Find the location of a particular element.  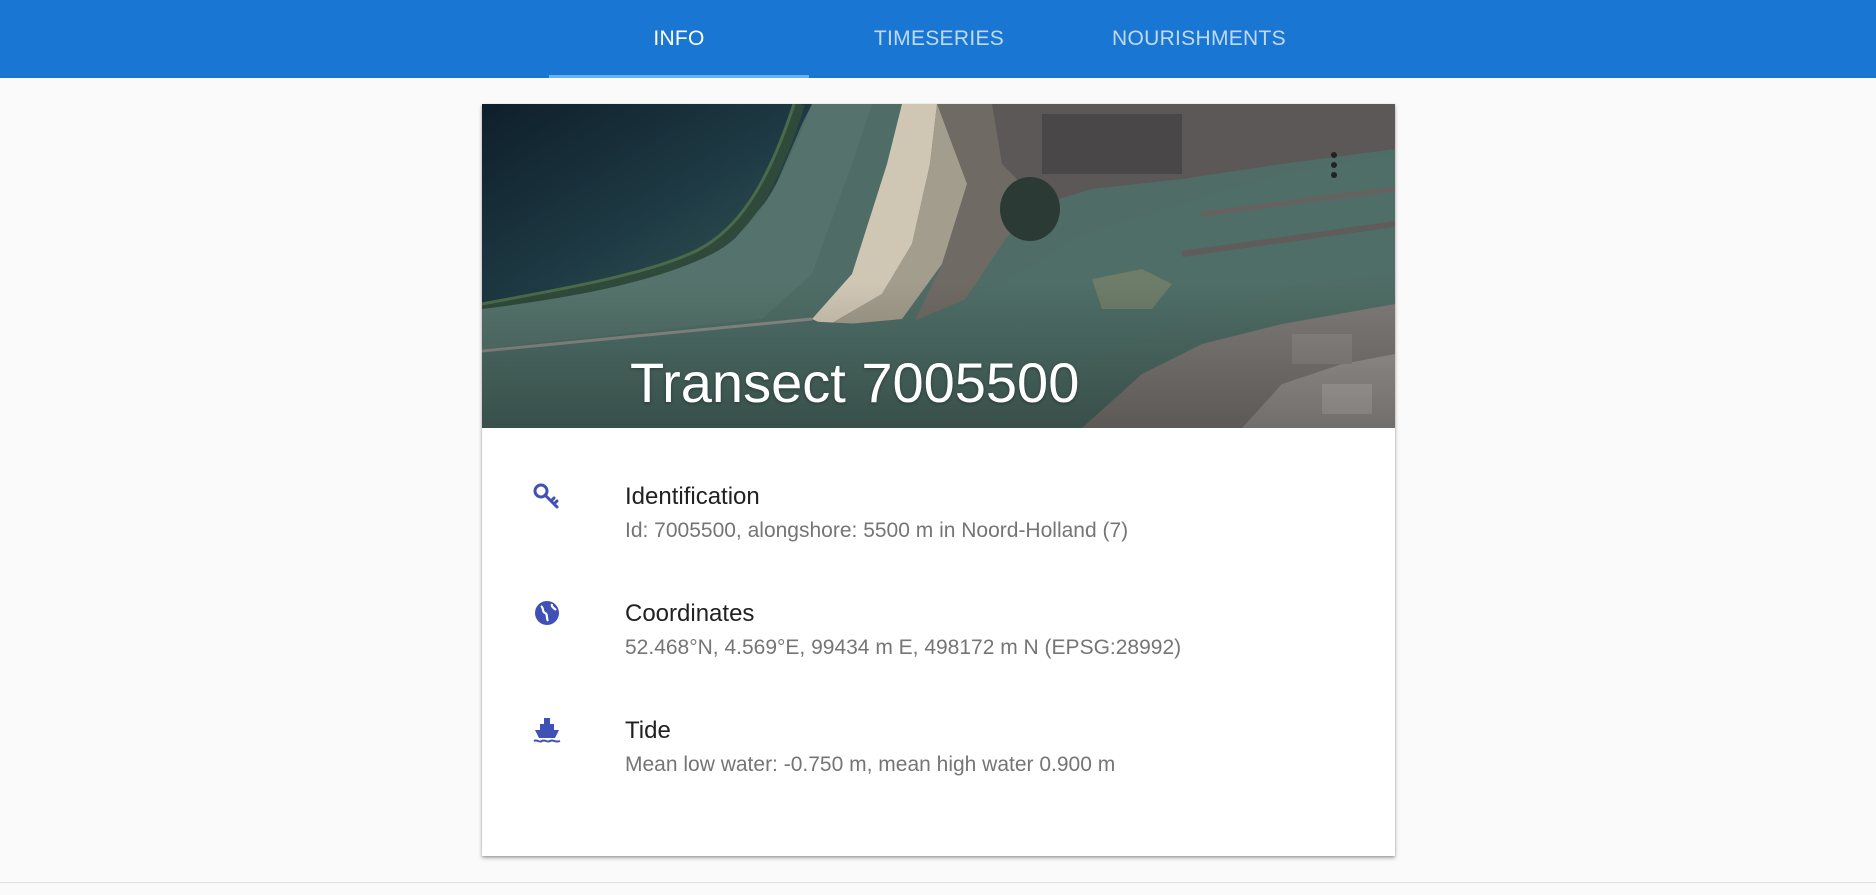

tab-bar: INFO TIMESERIES NOURISHMENTS is located at coordinates (939, 39).